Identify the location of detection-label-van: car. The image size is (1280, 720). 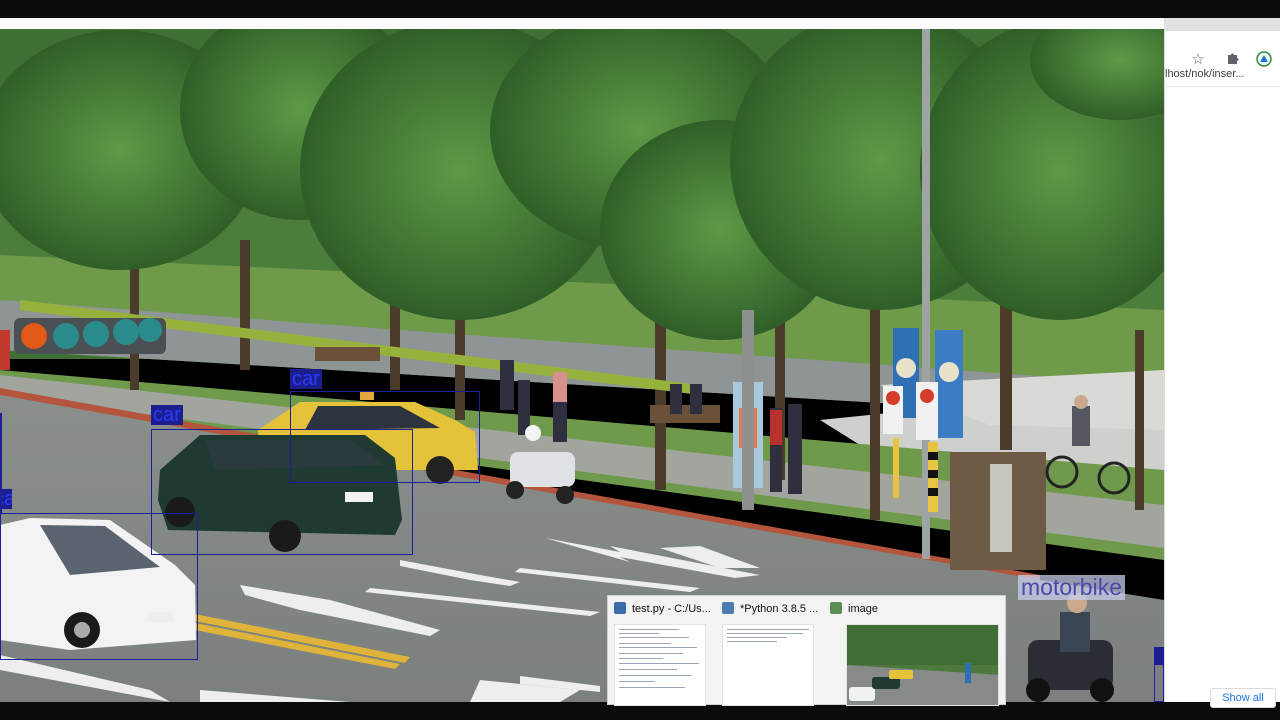
(167, 415).